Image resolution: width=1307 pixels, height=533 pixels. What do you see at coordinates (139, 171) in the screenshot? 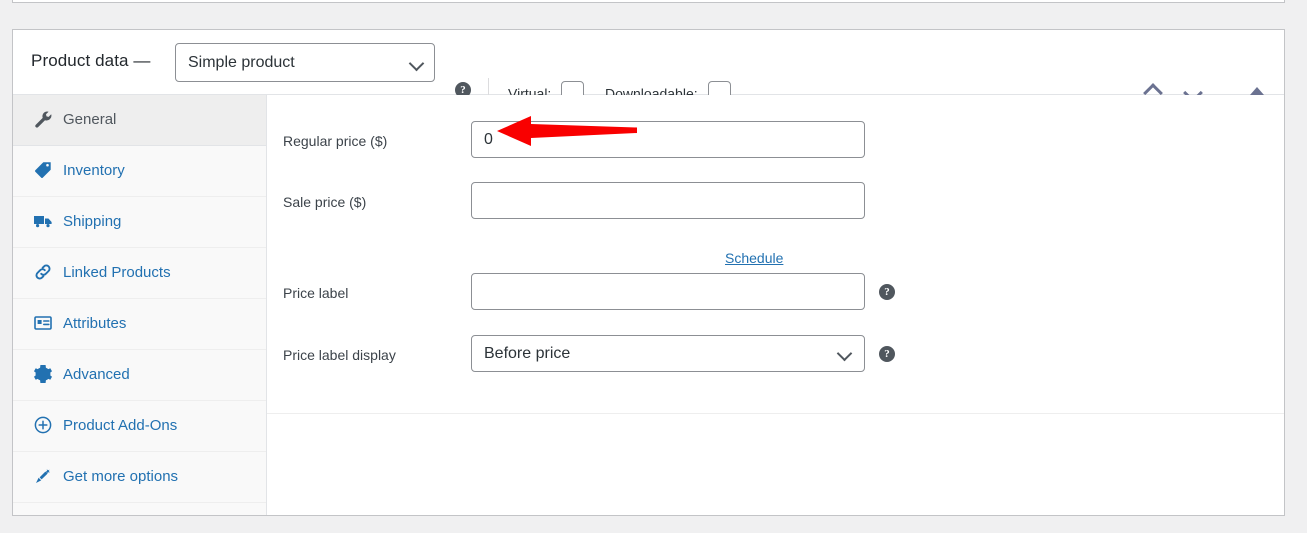
I see `tab-inventory: Inventory` at bounding box center [139, 171].